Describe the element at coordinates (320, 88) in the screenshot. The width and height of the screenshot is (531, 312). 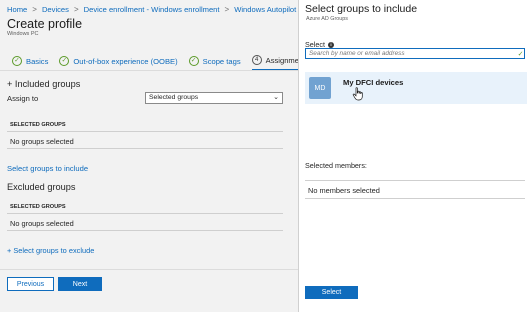
I see `avatar: MD` at that location.